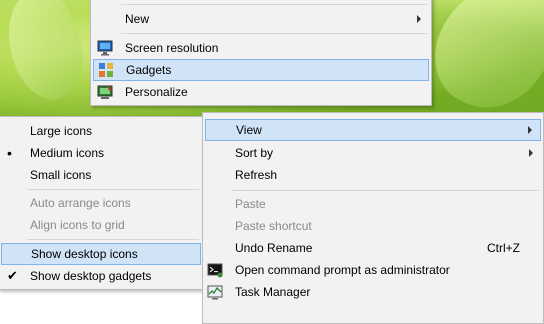 Image resolution: width=544 pixels, height=324 pixels. I want to click on menu-item-label: Large icons, so click(61, 131).